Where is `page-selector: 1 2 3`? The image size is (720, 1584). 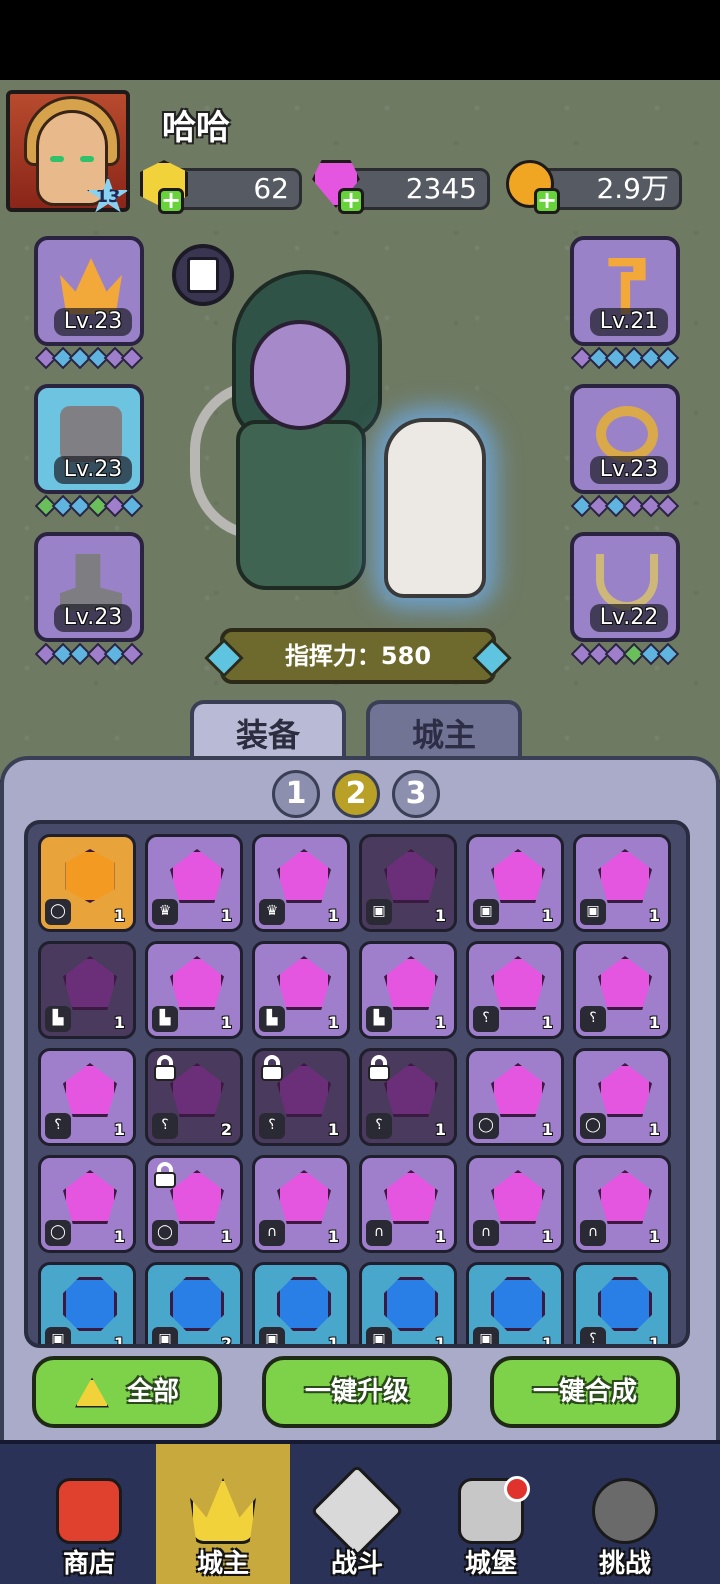
page-selector: 1 2 3 is located at coordinates (356, 795).